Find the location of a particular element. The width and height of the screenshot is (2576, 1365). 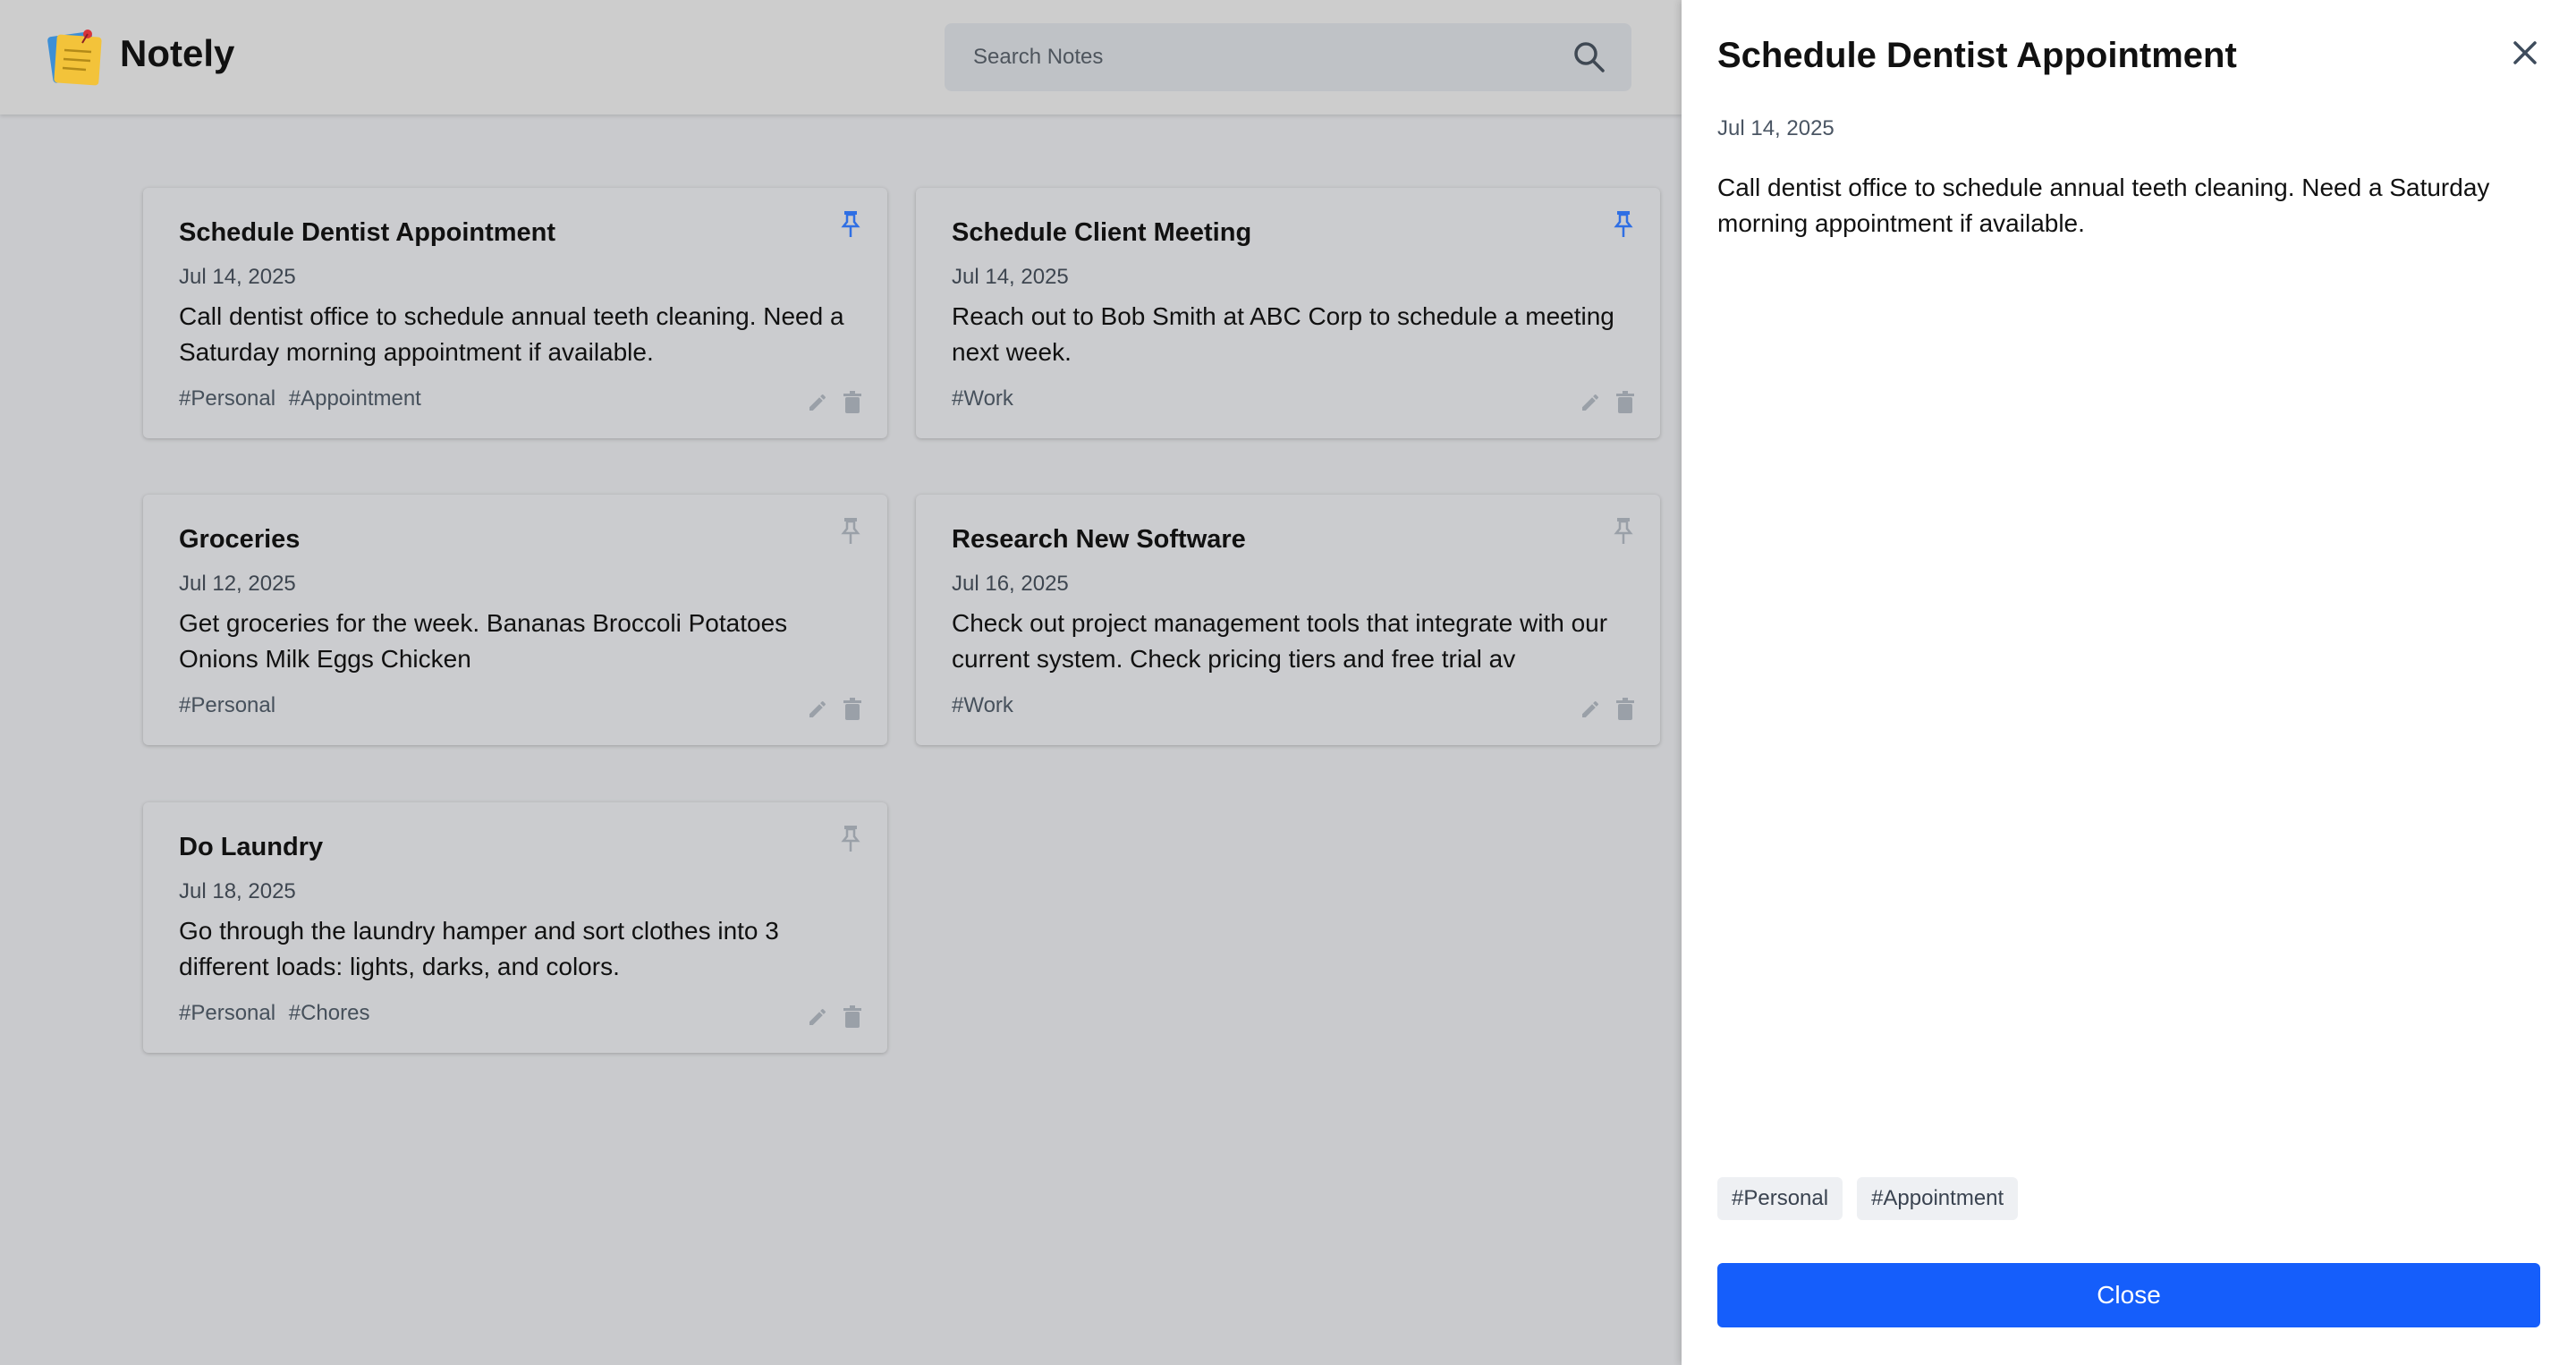

search-icon is located at coordinates (1589, 57).